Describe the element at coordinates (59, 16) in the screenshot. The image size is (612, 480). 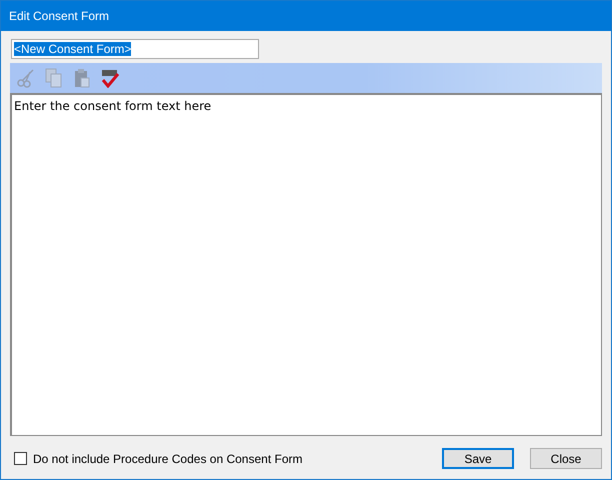
I see `window-title: Edit Consent Form` at that location.